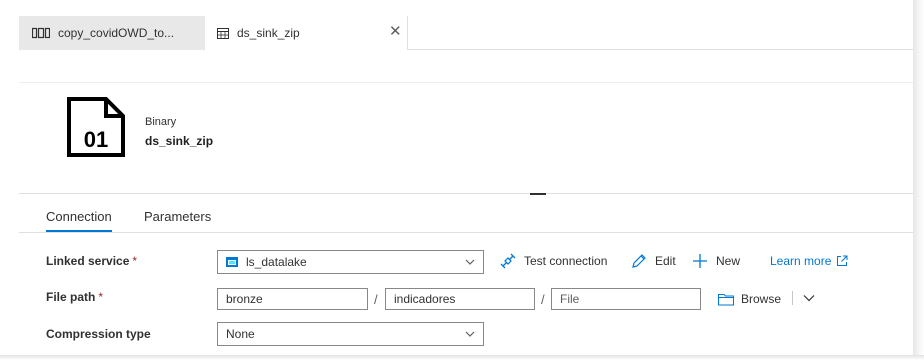 The image size is (924, 360). Describe the element at coordinates (161, 122) in the screenshot. I see `dataset-type: Binary` at that location.